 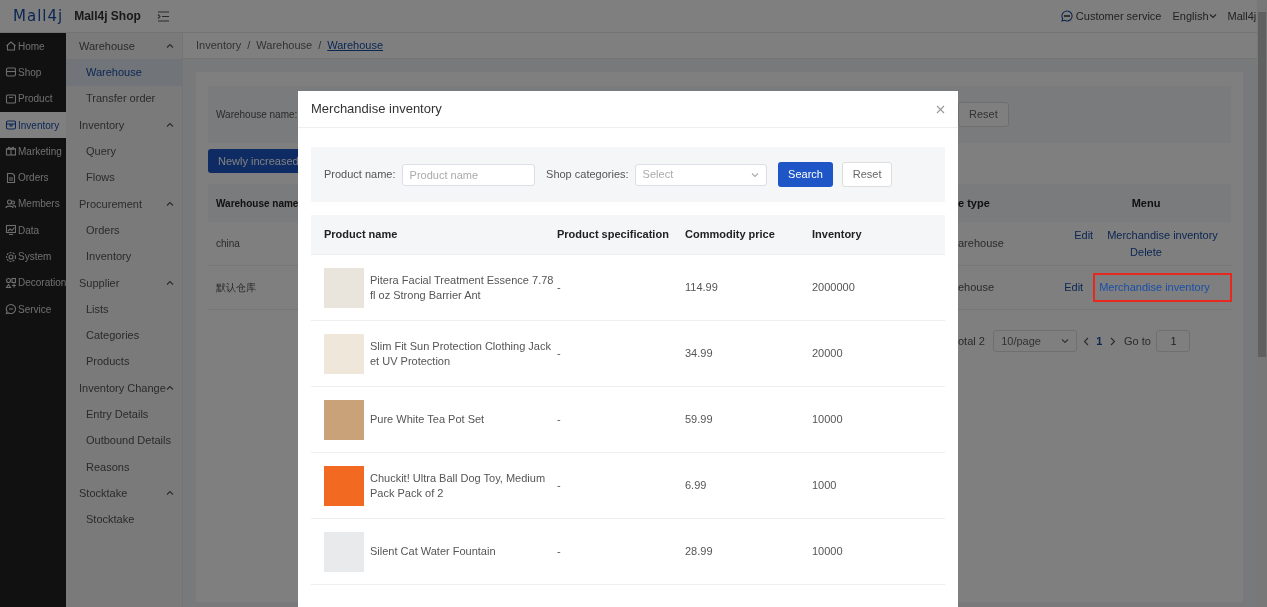 What do you see at coordinates (38, 16) in the screenshot?
I see `logo: Mall4j` at bounding box center [38, 16].